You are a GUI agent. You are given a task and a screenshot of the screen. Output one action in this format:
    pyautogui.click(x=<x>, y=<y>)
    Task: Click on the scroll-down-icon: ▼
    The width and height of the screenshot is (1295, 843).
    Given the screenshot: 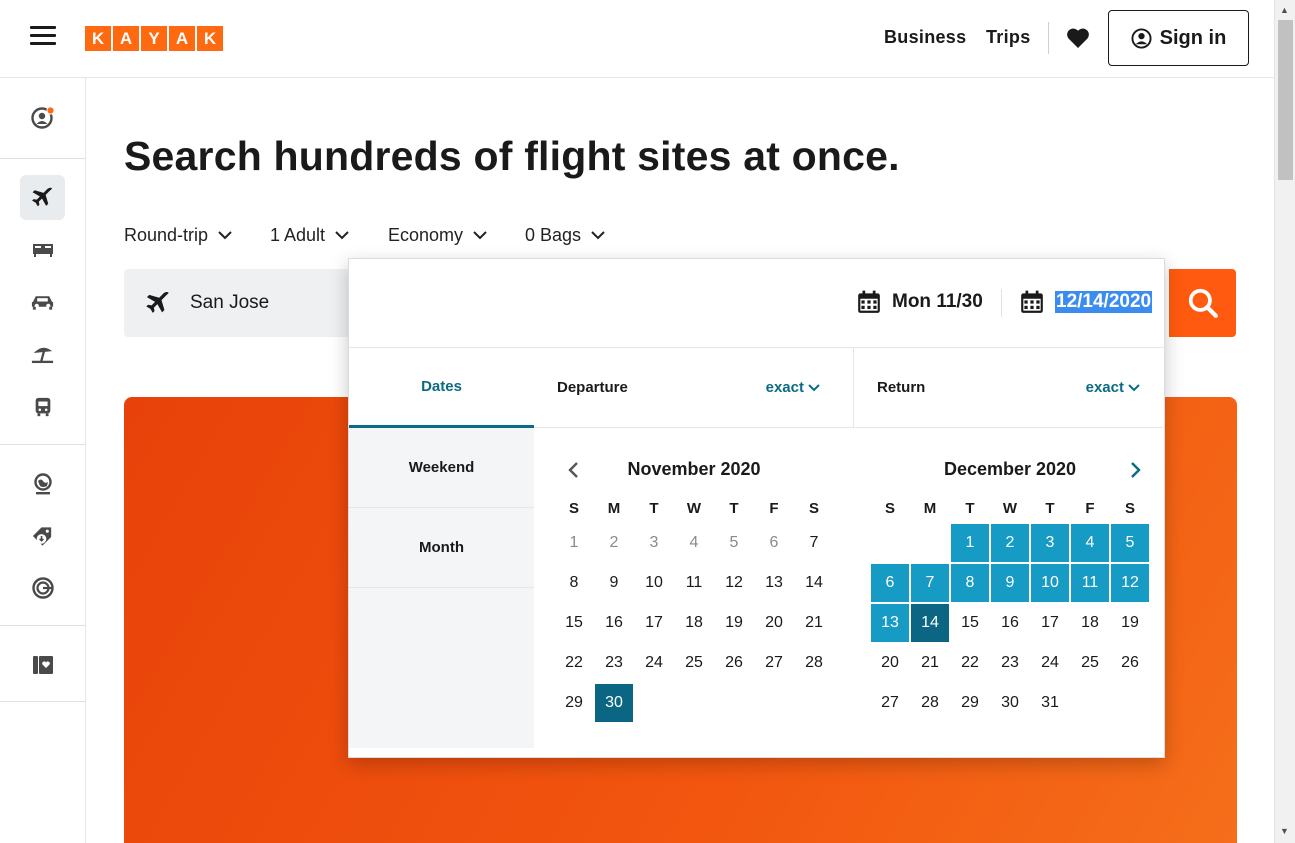 What is the action you would take?
    pyautogui.click(x=1284, y=831)
    